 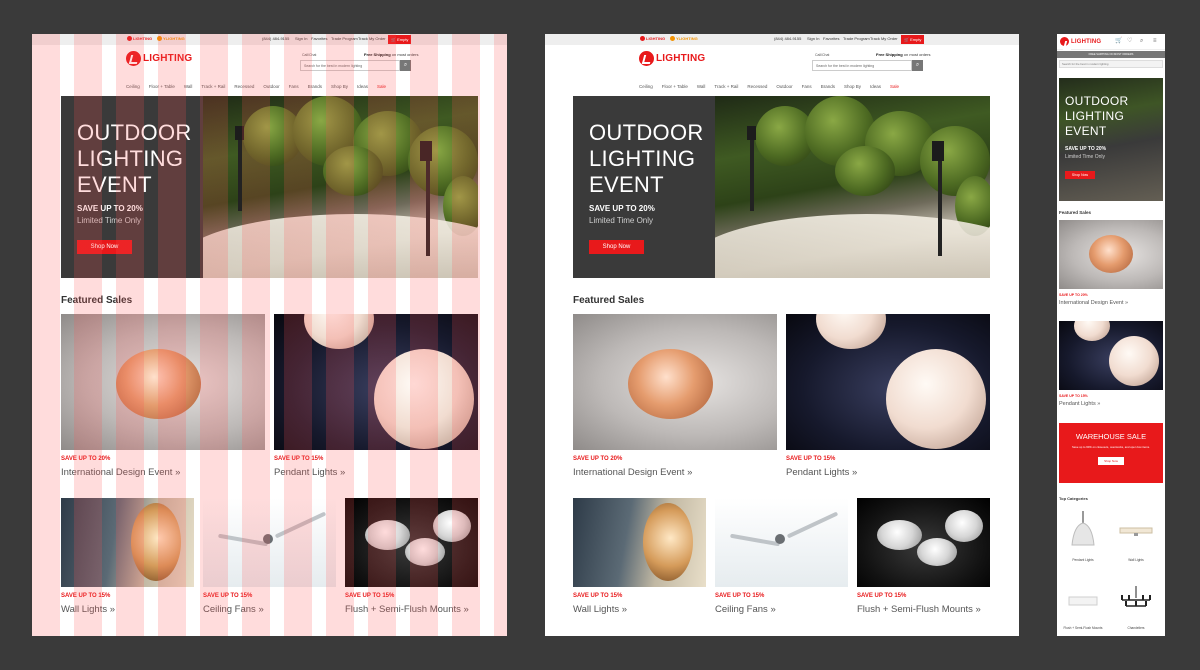 What do you see at coordinates (1155, 41) in the screenshot?
I see `menu-icon: ≡` at bounding box center [1155, 41].